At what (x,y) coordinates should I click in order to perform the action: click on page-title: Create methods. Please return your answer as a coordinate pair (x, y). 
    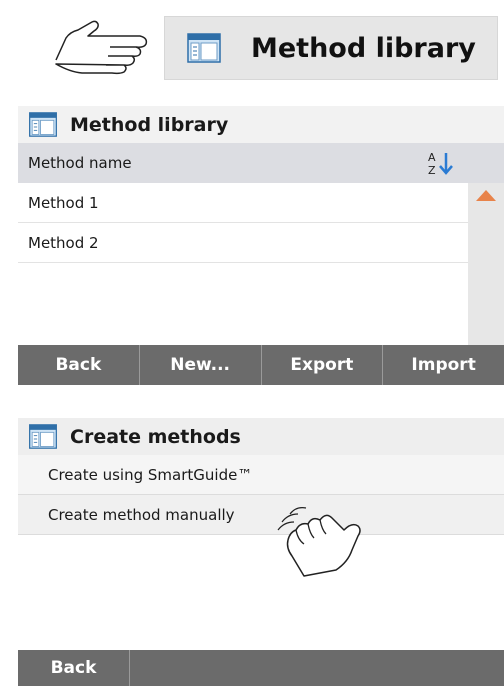
    Looking at the image, I should click on (155, 436).